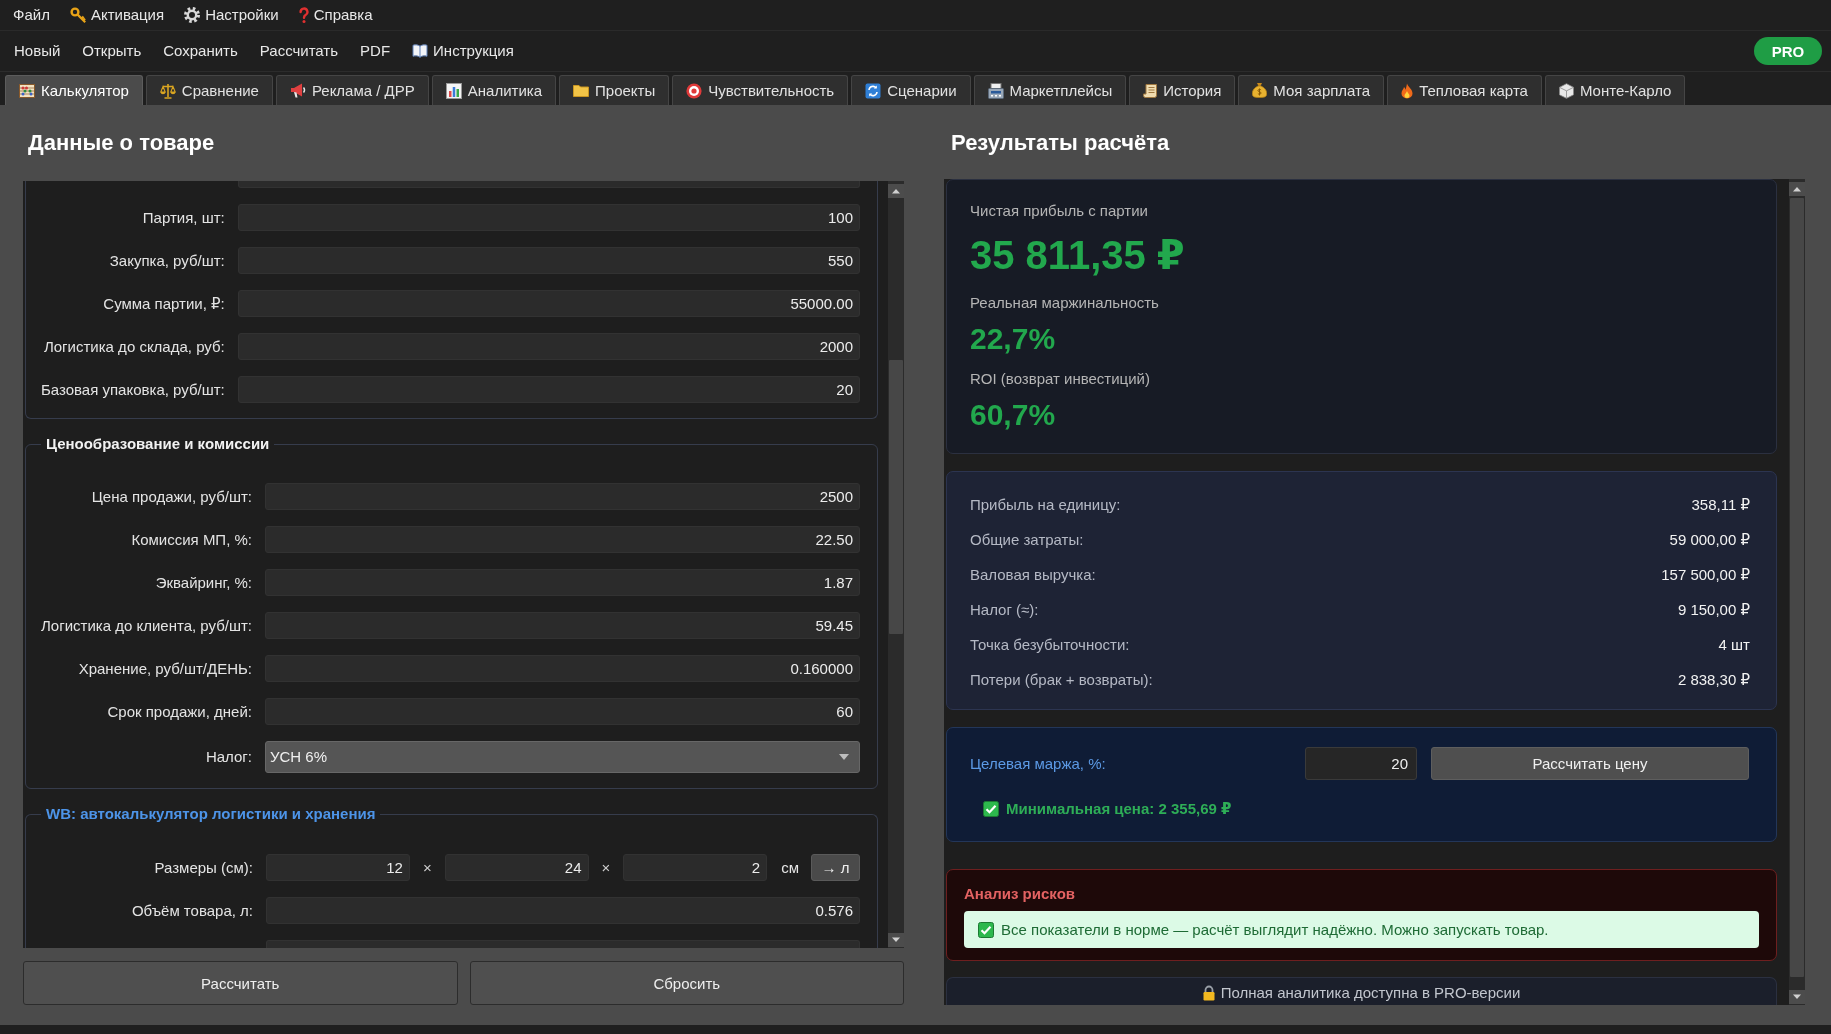 This screenshot has width=1831, height=1034. I want to click on settings-icon, so click(192, 15).